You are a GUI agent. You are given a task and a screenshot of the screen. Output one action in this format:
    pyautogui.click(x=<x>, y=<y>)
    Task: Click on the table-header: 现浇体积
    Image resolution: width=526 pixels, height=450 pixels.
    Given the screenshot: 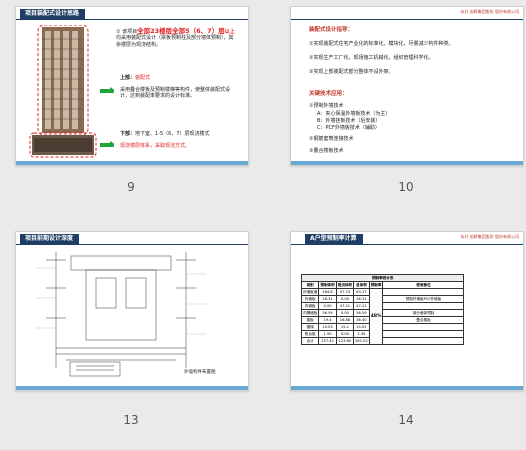 What is the action you would take?
    pyautogui.click(x=345, y=285)
    